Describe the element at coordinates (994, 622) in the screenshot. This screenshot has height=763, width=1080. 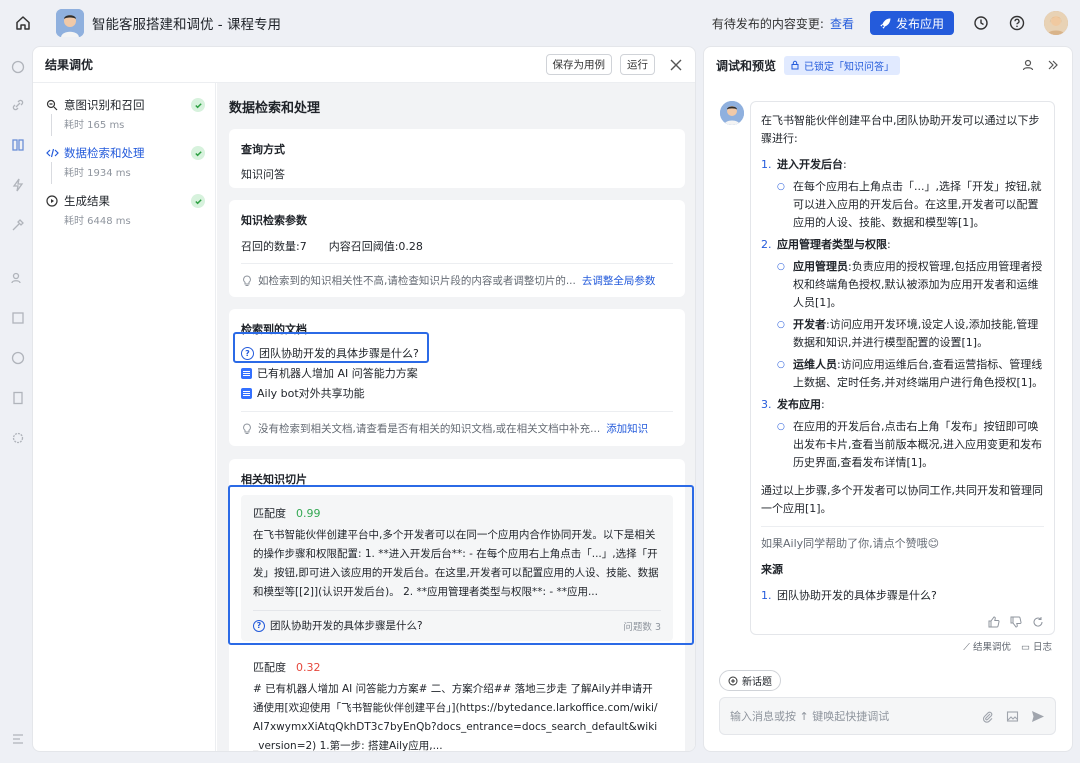
I see `thumbs-up-icon` at that location.